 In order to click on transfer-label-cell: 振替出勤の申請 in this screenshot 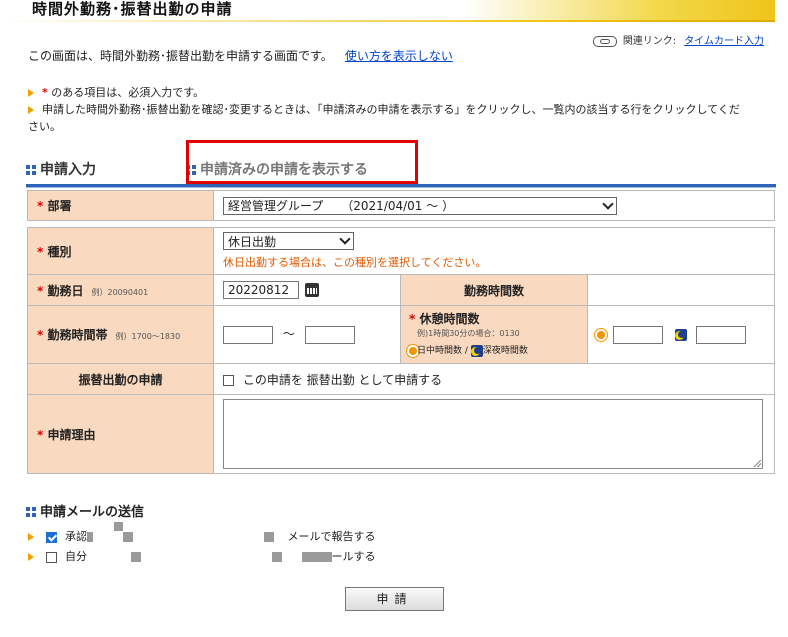, I will do `click(120, 379)`.